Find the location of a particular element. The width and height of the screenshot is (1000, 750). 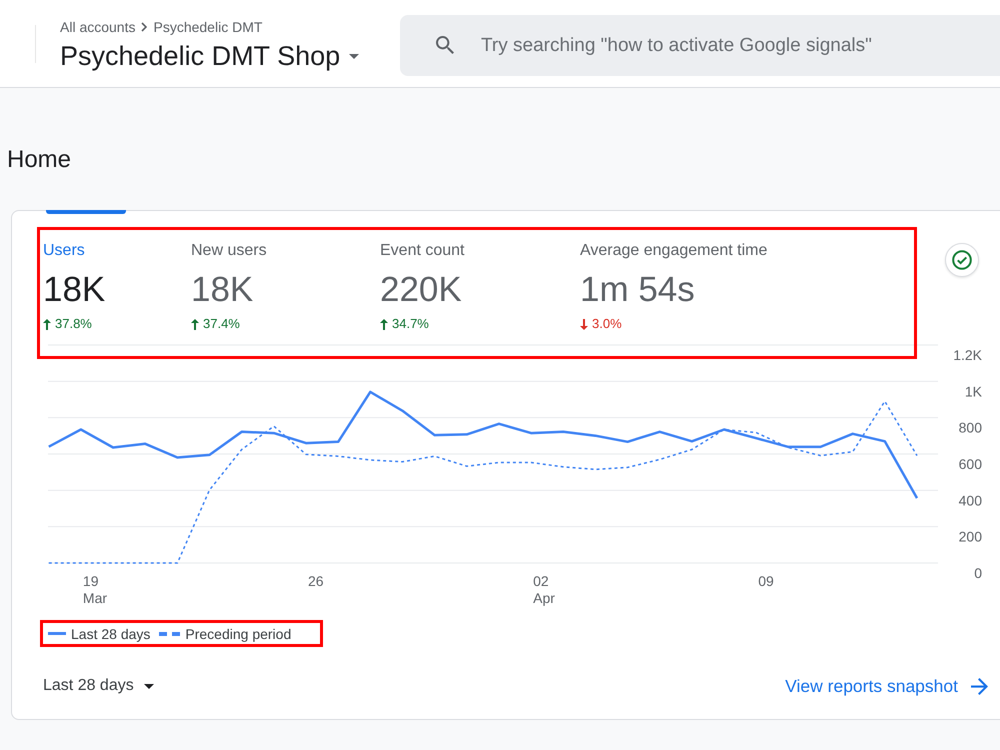

axis-label: 1K is located at coordinates (973, 391).